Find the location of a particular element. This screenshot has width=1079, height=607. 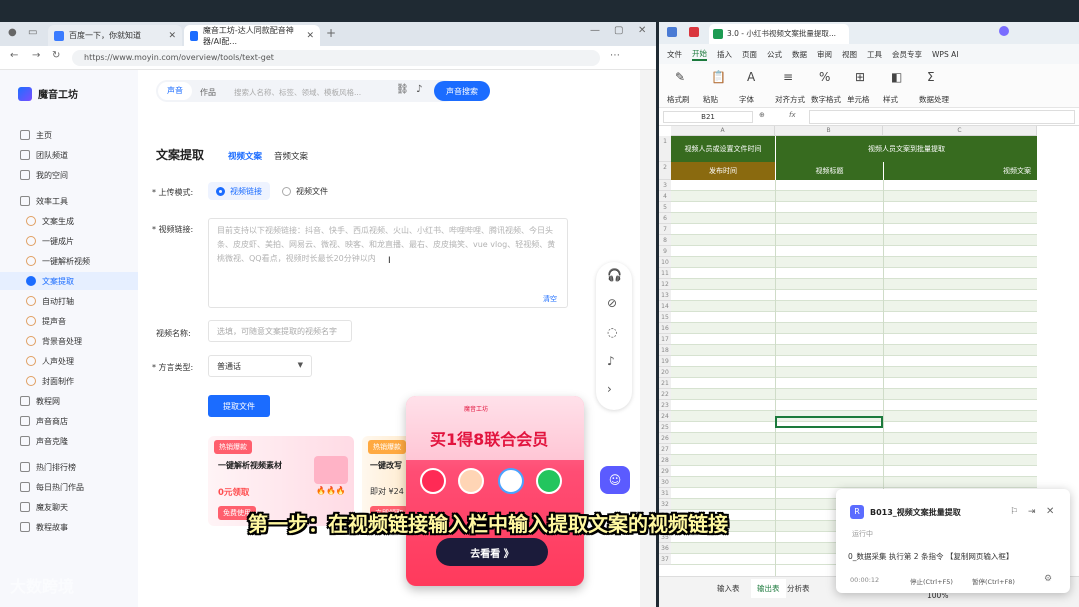

sidebar-item-8: 自动打轴 is located at coordinates (69, 301).